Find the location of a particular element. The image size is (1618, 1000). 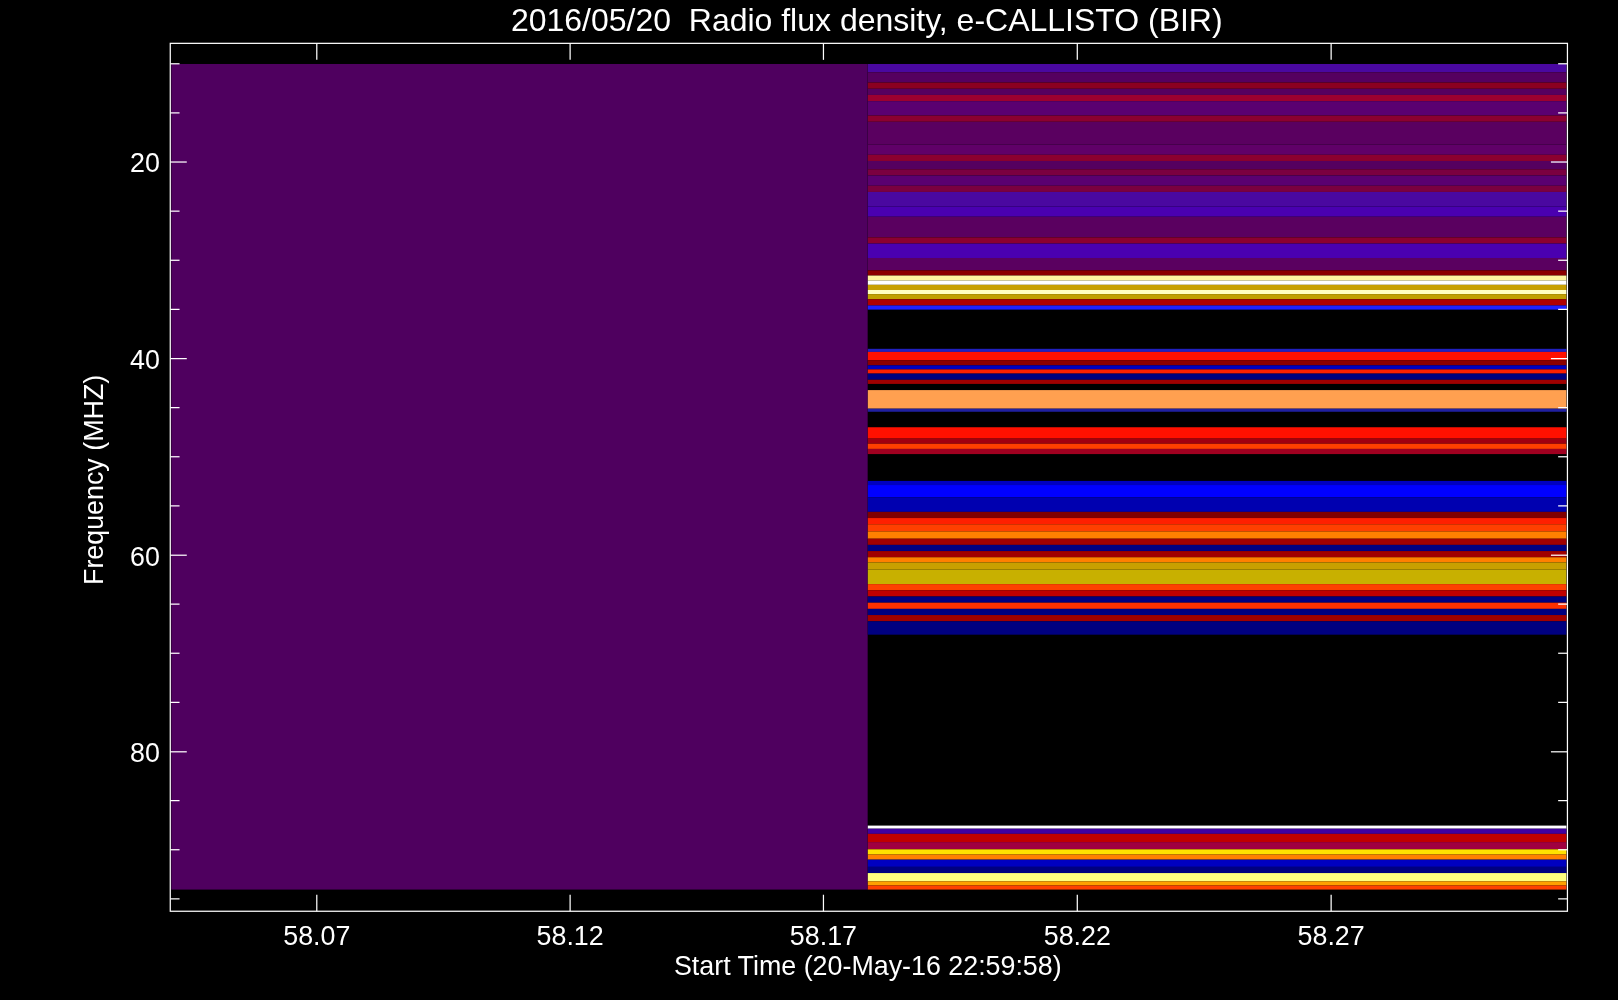

x-axis-label: Start Time (20-May-16 22:59:58) is located at coordinates (868, 966).